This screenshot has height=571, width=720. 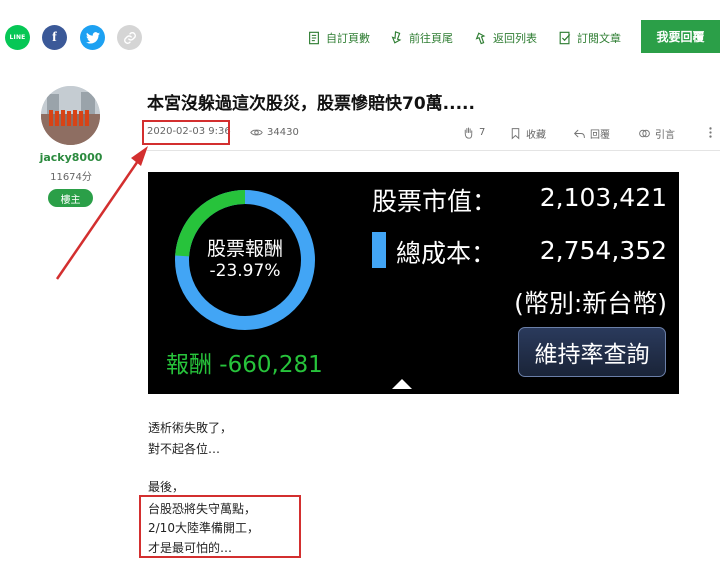 I want to click on gp-button: 7, so click(x=473, y=132).